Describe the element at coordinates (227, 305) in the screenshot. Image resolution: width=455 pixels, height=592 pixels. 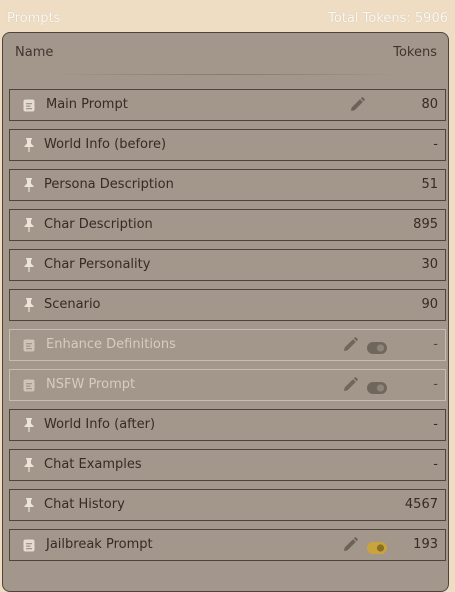
I see `prompt-row: Scenario 90` at that location.